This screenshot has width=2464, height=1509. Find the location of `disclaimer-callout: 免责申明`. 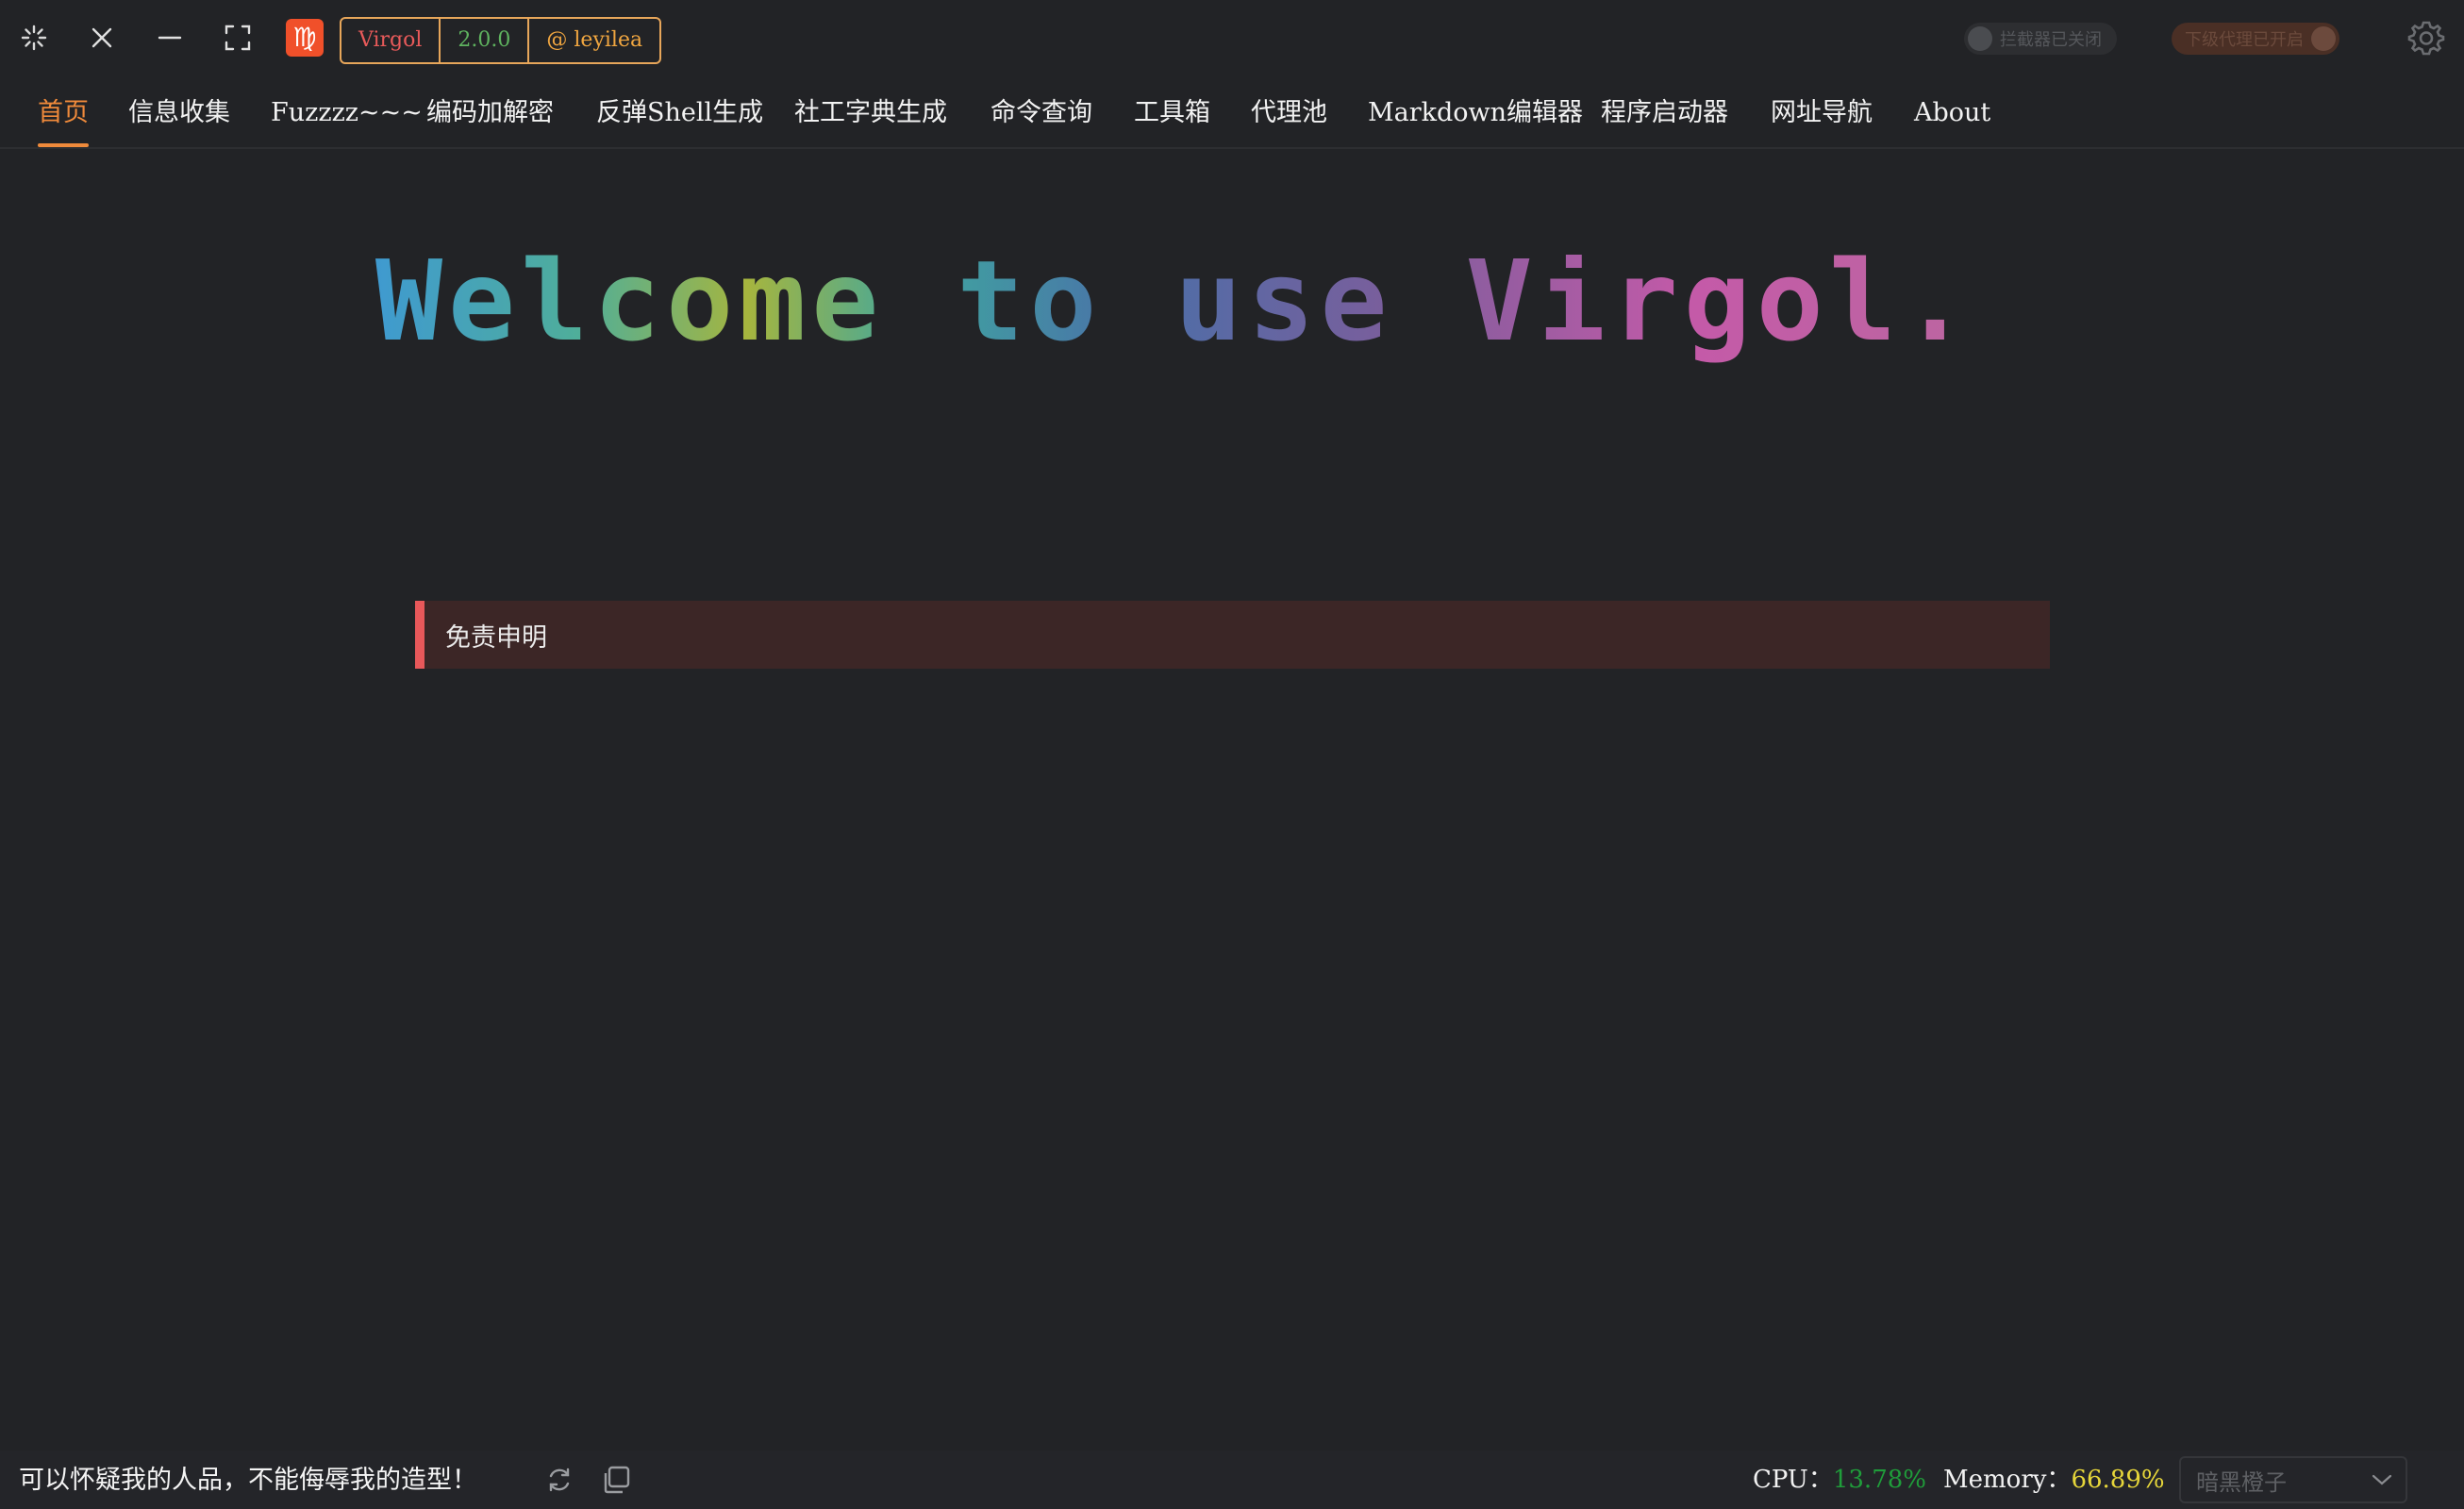

disclaimer-callout: 免责申明 is located at coordinates (1232, 635).